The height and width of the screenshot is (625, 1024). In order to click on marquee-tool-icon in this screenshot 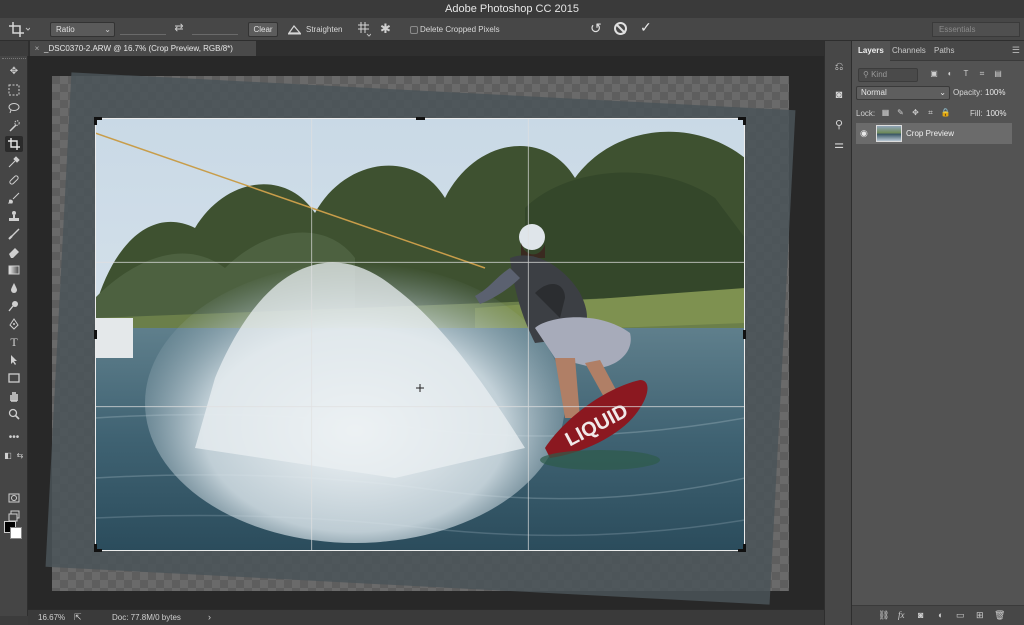, I will do `click(14, 90)`.